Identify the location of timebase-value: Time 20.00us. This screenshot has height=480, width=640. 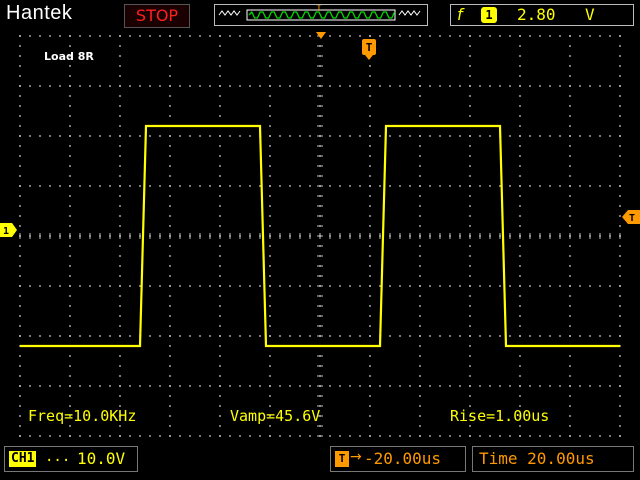
(537, 458).